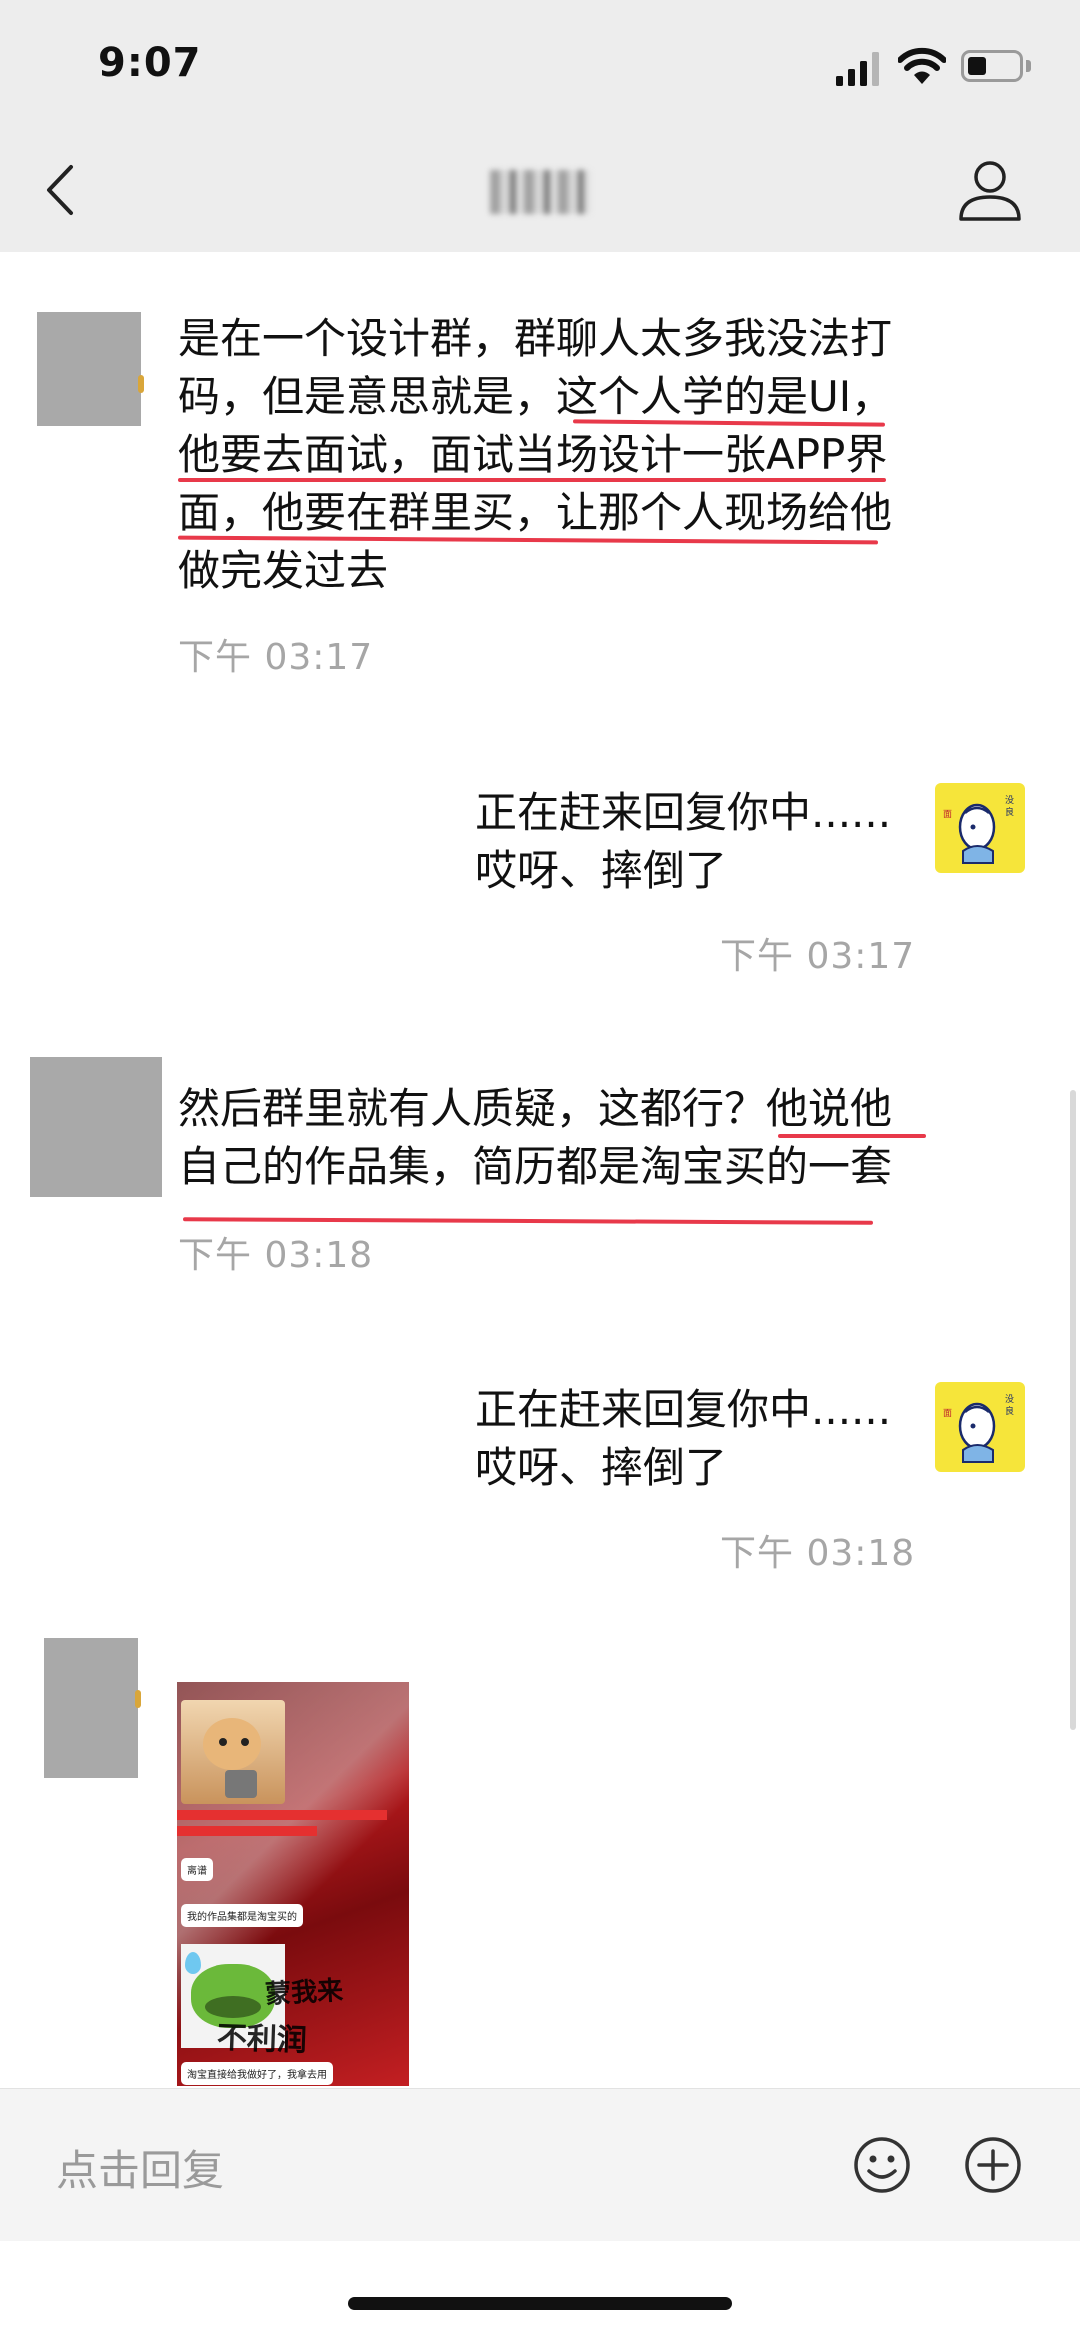 This screenshot has width=1080, height=2337. I want to click on message-line: 他要去面试，面试当场设计一张APP界, so click(533, 454).